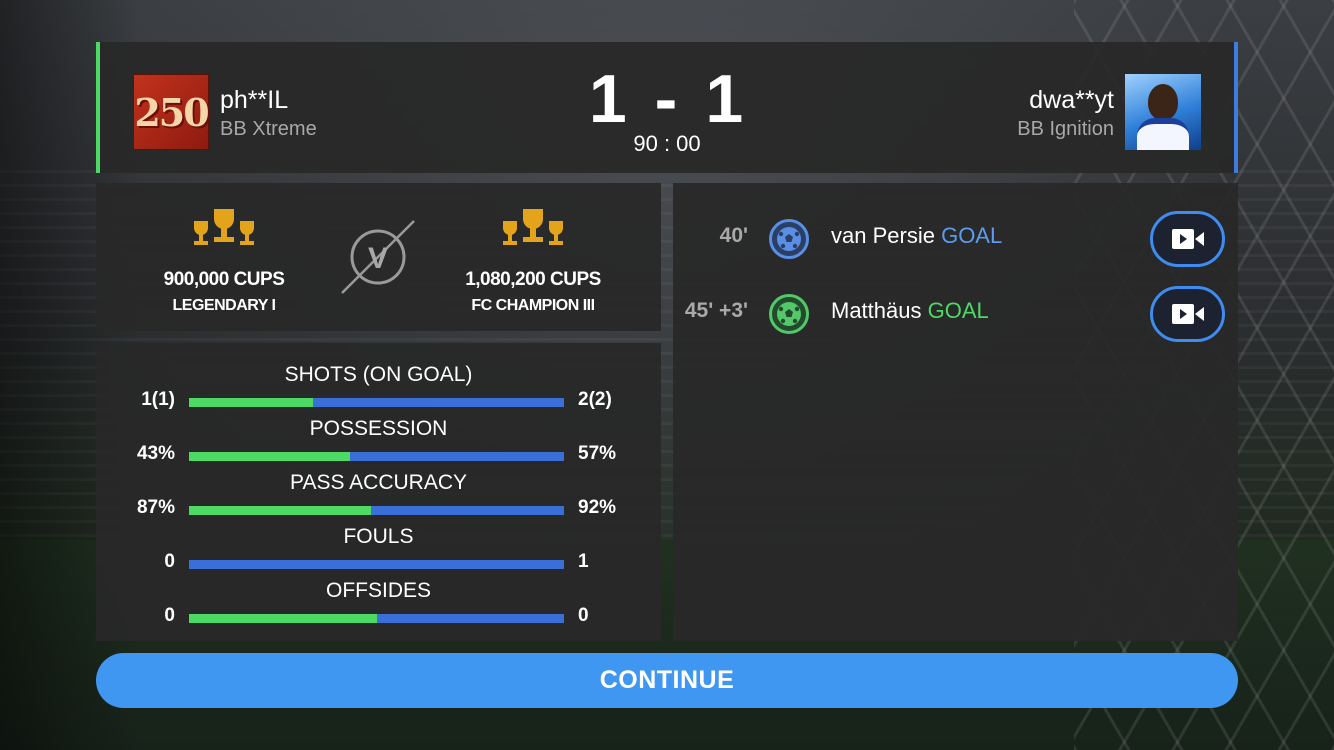  I want to click on away-player-name: dwa**yt, so click(1071, 100).